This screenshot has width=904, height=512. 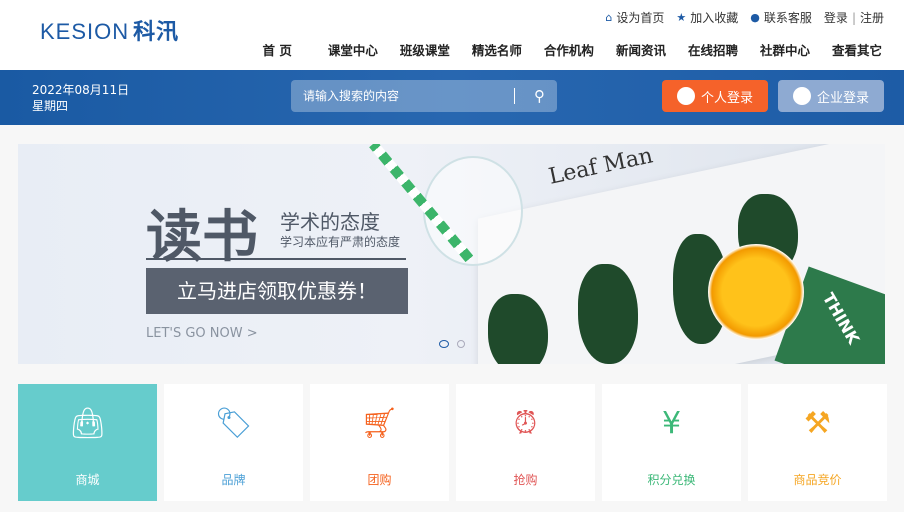 I want to click on nav-teachers: 精选名师, so click(x=497, y=49).